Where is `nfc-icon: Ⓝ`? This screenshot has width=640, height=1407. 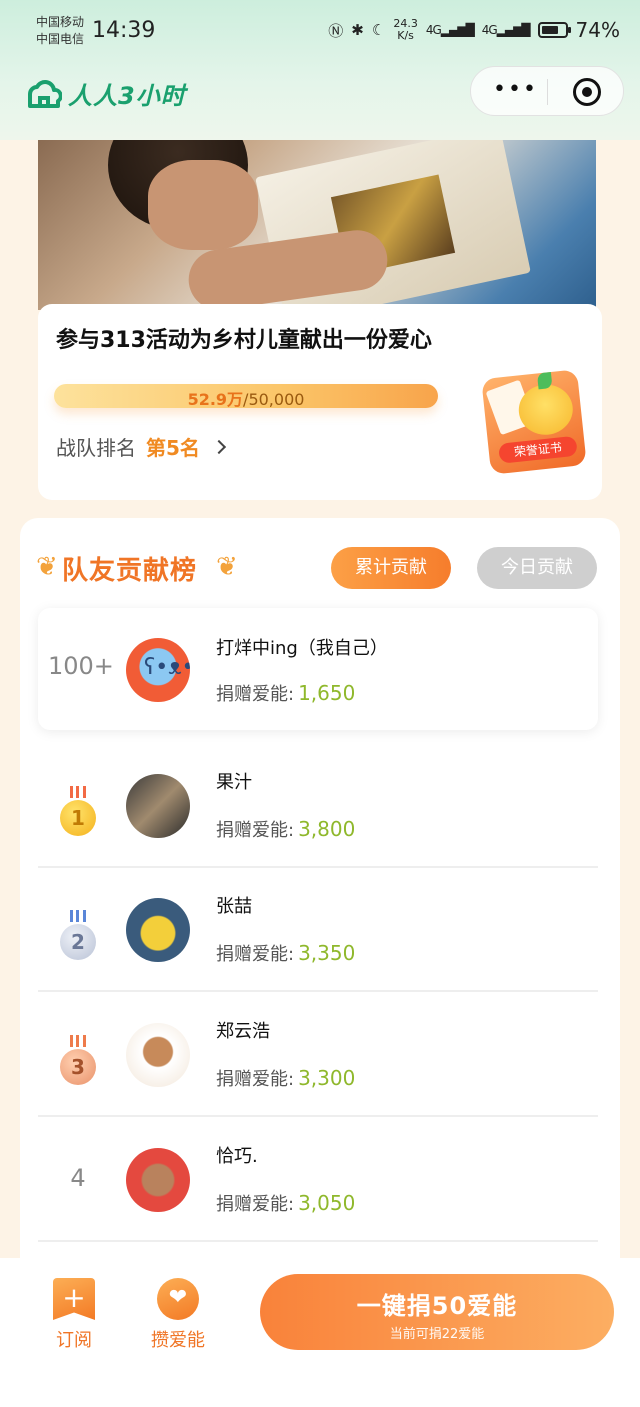
nfc-icon: Ⓝ is located at coordinates (336, 30).